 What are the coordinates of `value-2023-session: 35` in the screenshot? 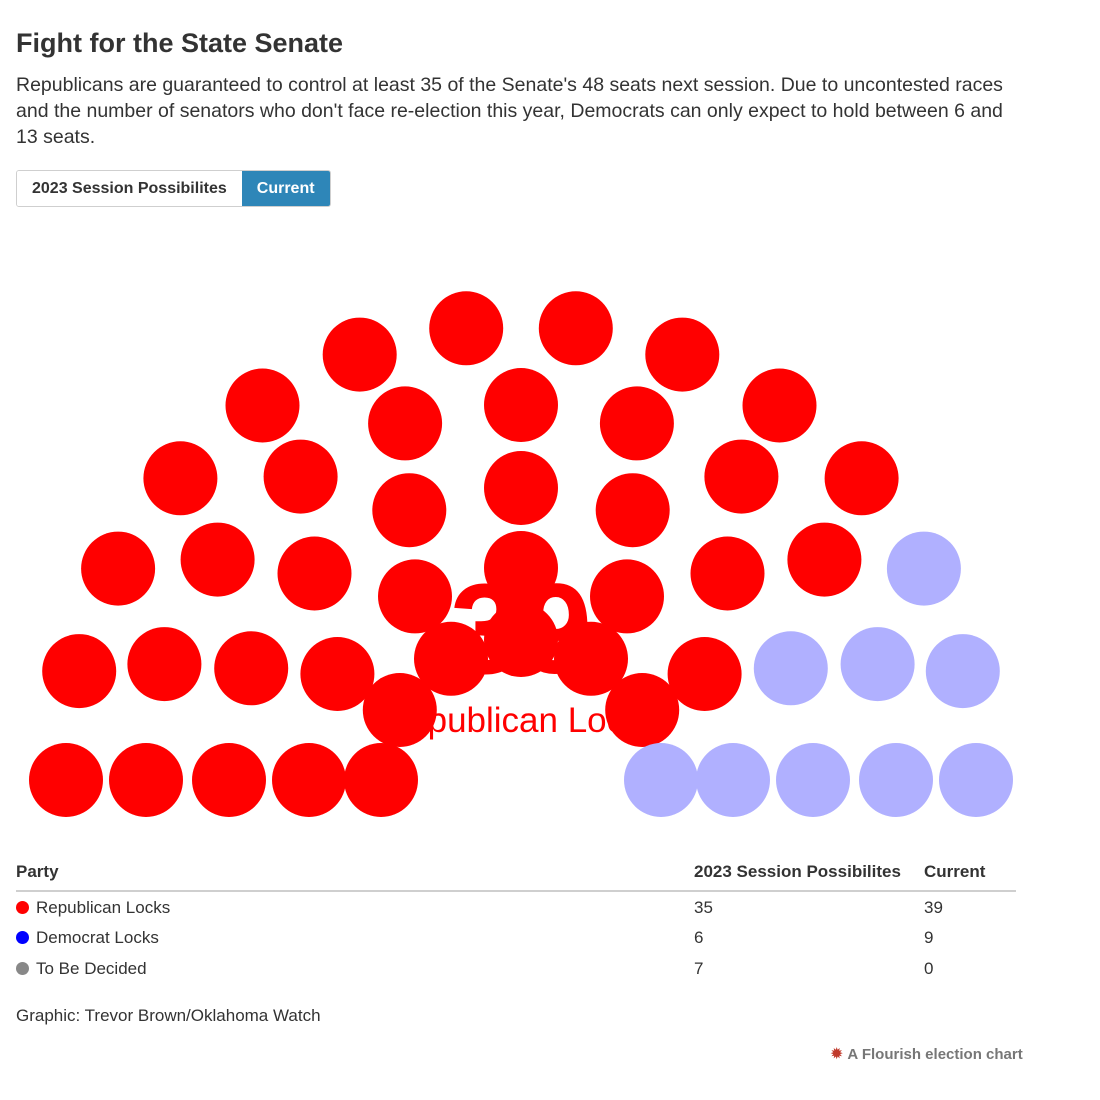 It's located at (703, 907).